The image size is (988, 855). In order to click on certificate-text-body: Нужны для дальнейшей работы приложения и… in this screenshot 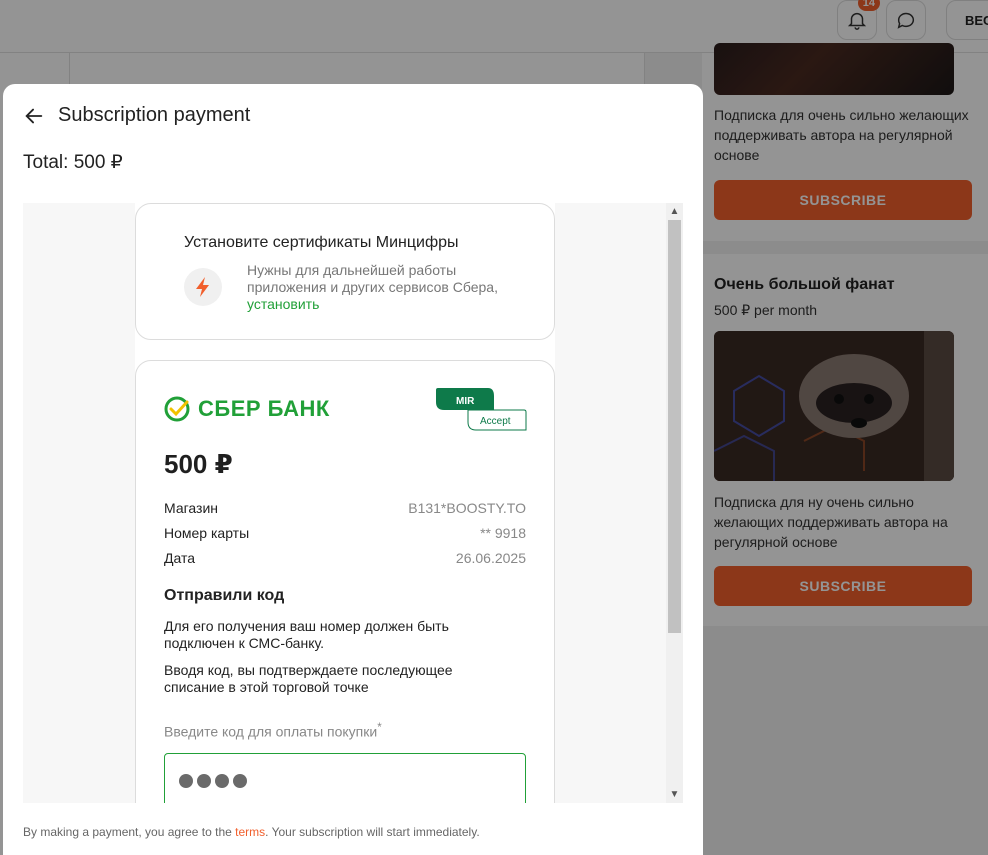, I will do `click(372, 278)`.